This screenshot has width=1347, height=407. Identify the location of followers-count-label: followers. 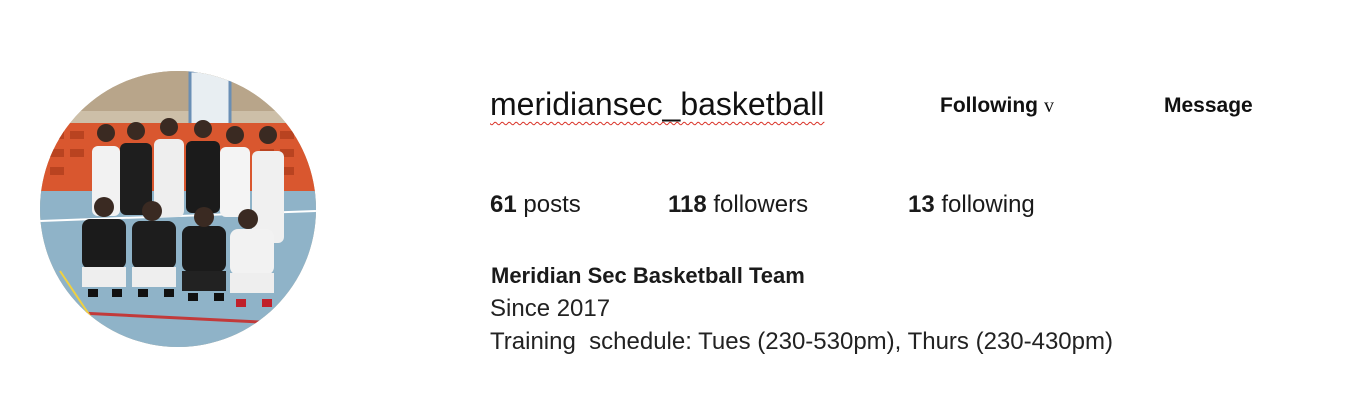
(761, 204).